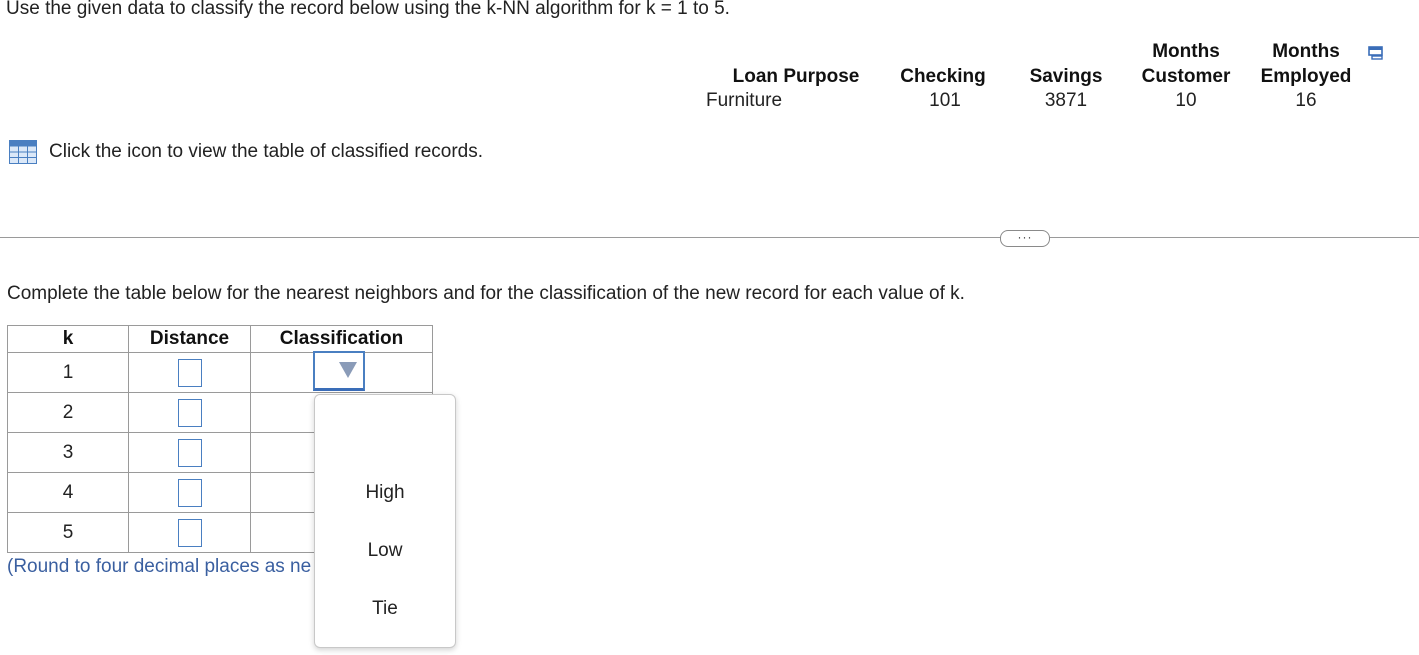 This screenshot has height=655, width=1419. Describe the element at coordinates (385, 551) in the screenshot. I see `option-low: Low` at that location.